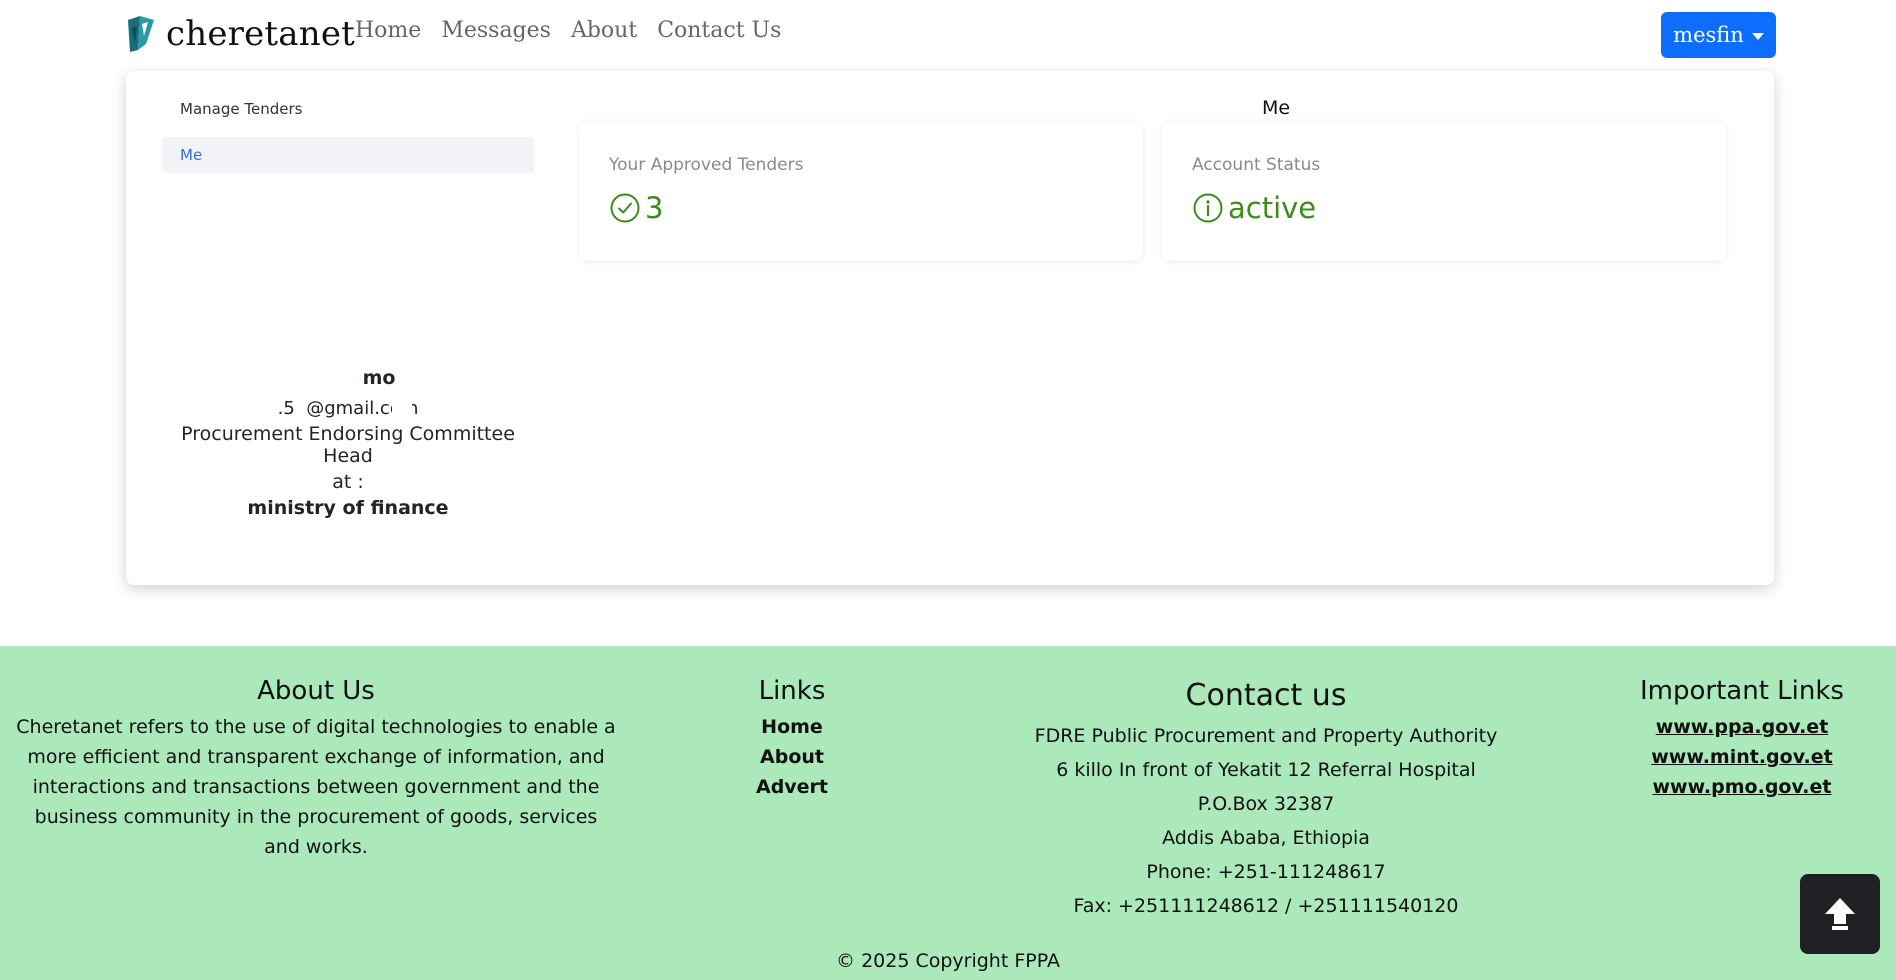 Image resolution: width=1896 pixels, height=980 pixels. What do you see at coordinates (141, 34) in the screenshot?
I see `cheretanet-logo-icon` at bounding box center [141, 34].